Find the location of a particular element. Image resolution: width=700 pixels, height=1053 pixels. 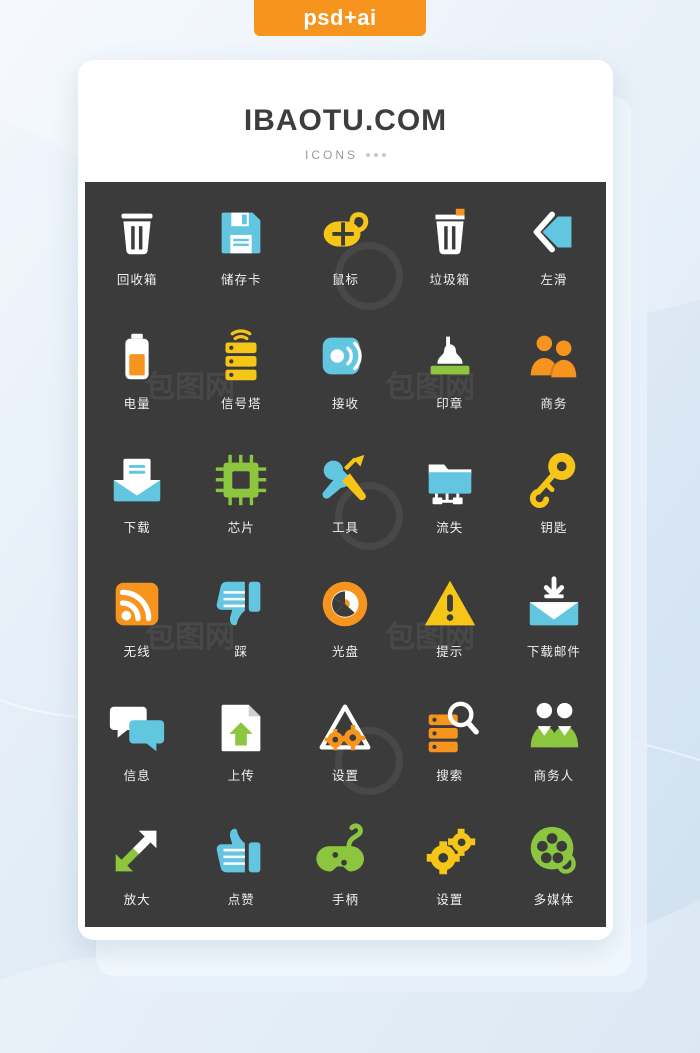

mouse-icon is located at coordinates (346, 229).